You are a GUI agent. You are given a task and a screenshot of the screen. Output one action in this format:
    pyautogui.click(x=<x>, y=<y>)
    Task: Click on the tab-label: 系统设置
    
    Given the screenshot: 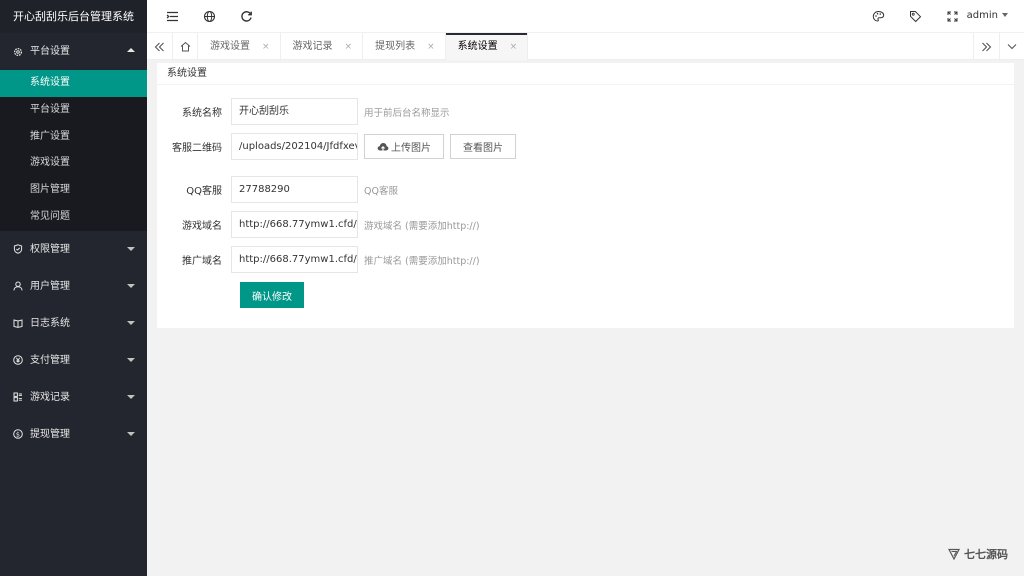 What is the action you would take?
    pyautogui.click(x=477, y=46)
    